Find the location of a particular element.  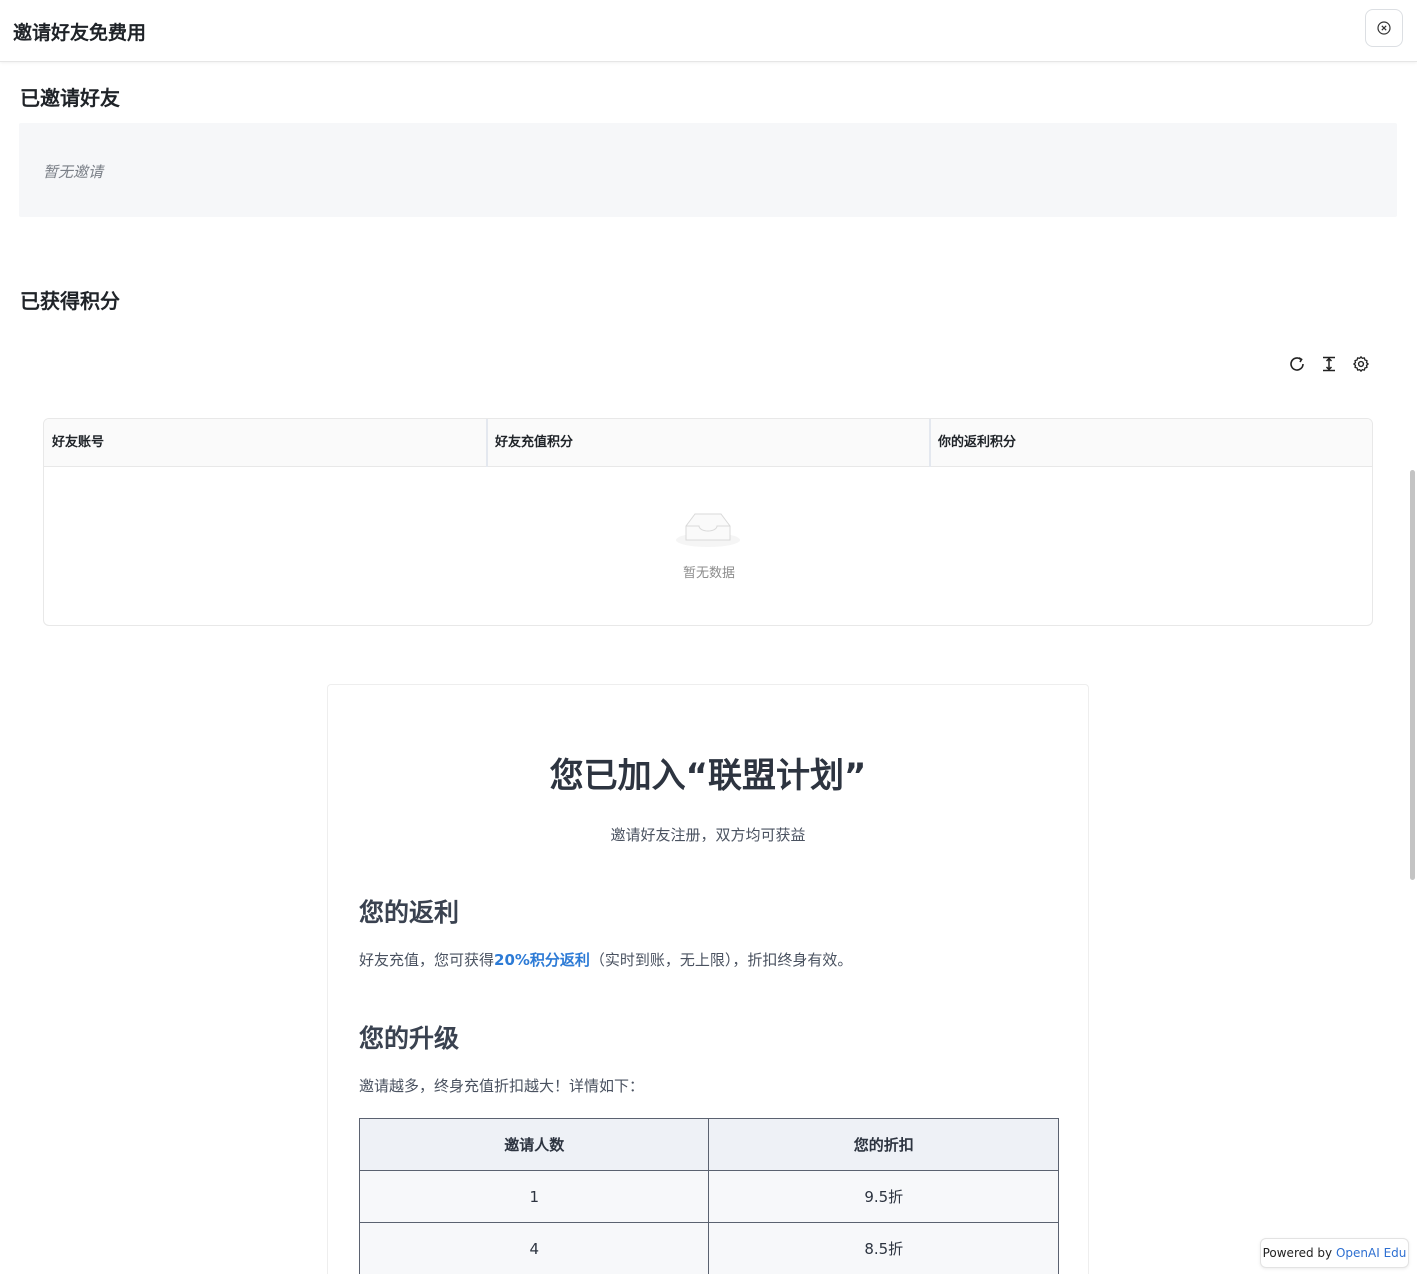

dialog-title: 邀请好友免费用 is located at coordinates (80, 33).